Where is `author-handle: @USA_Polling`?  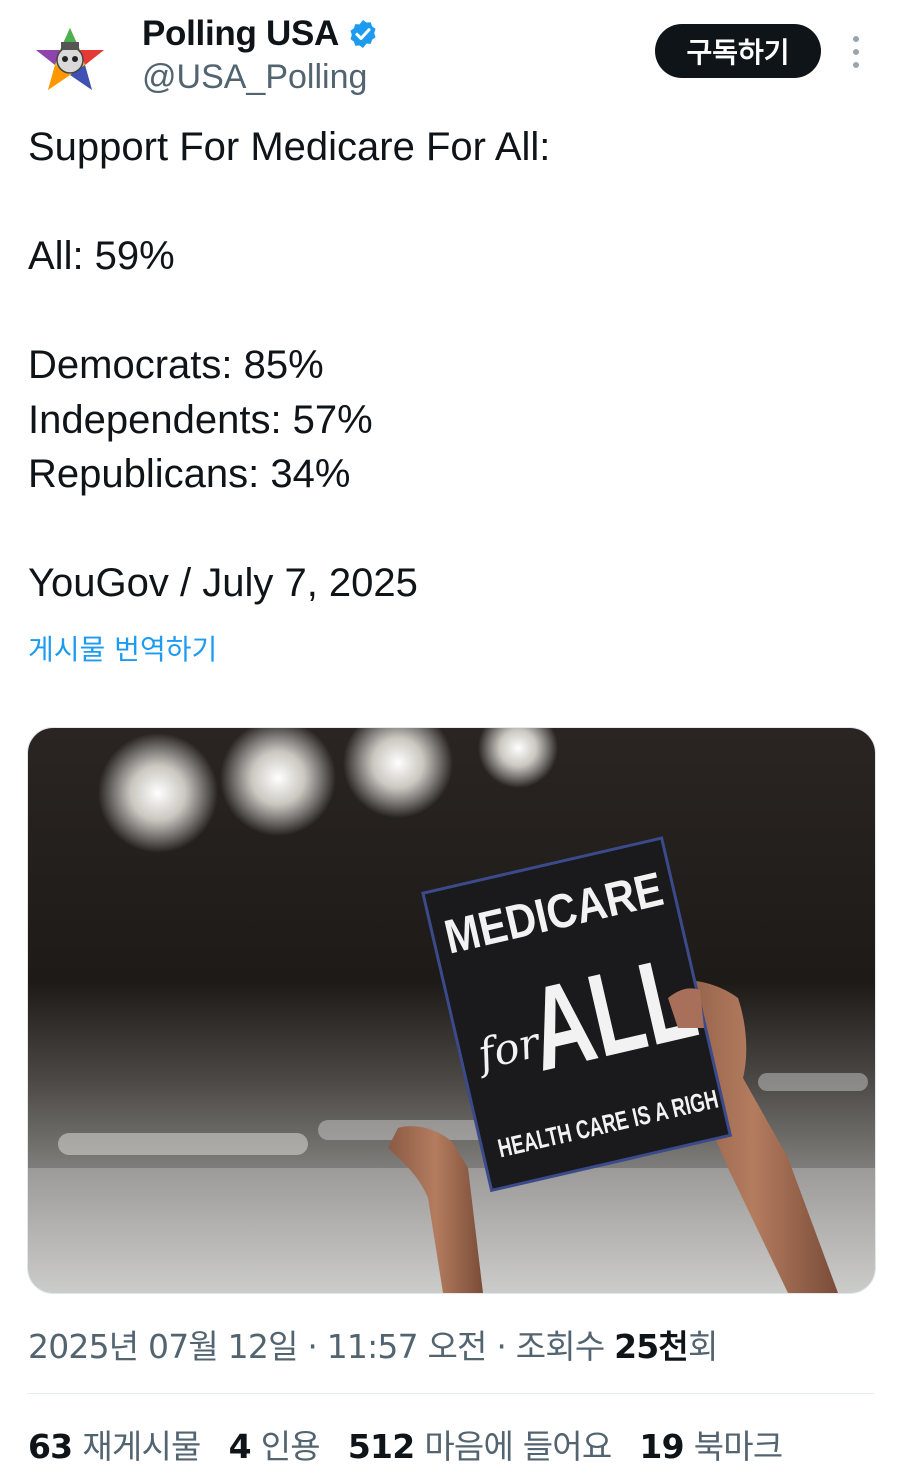
author-handle: @USA_Polling is located at coordinates (254, 77).